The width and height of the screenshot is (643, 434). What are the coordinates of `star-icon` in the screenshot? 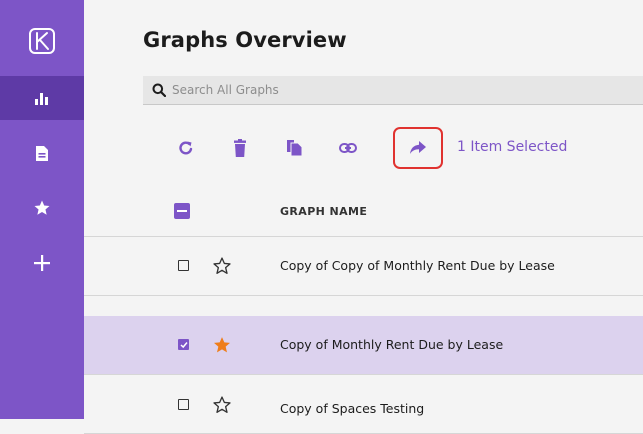 It's located at (42, 207).